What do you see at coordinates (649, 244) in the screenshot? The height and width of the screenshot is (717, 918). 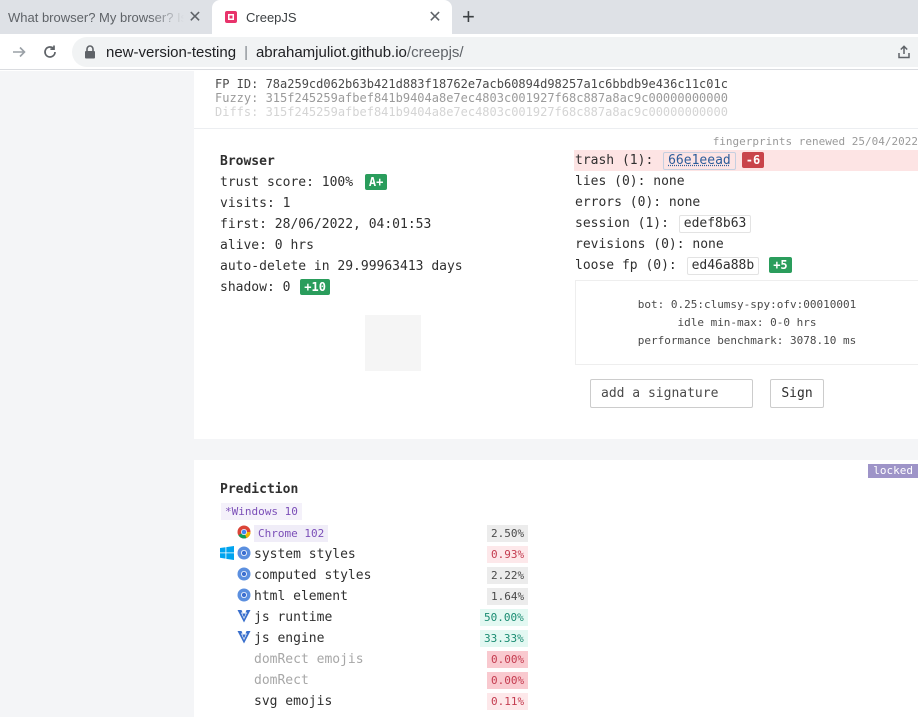 I see `revisions-row: revisions (0): none` at bounding box center [649, 244].